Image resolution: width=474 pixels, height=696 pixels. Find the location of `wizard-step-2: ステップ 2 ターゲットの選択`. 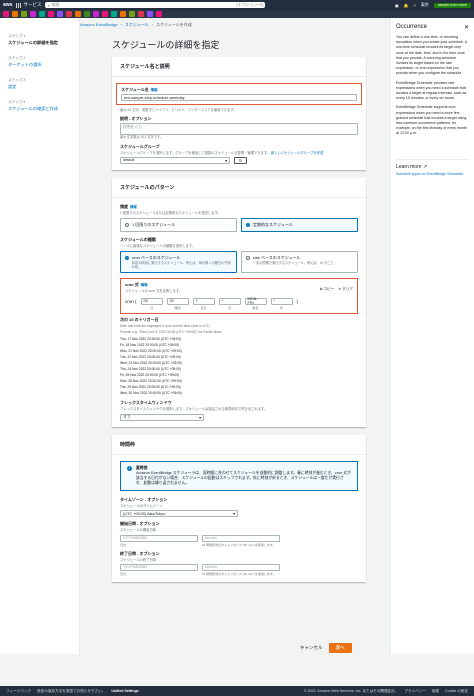

wizard-step-2: ステップ 2 ターゲットの選択 is located at coordinates (39, 62).